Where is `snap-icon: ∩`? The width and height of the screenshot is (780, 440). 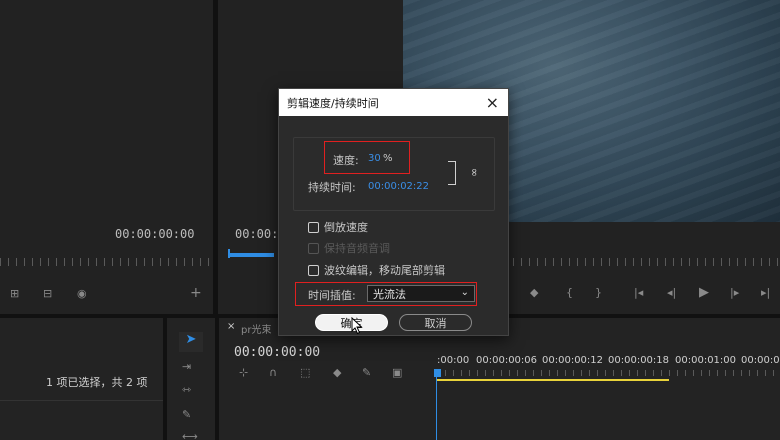
snap-icon: ∩ is located at coordinates (273, 372).